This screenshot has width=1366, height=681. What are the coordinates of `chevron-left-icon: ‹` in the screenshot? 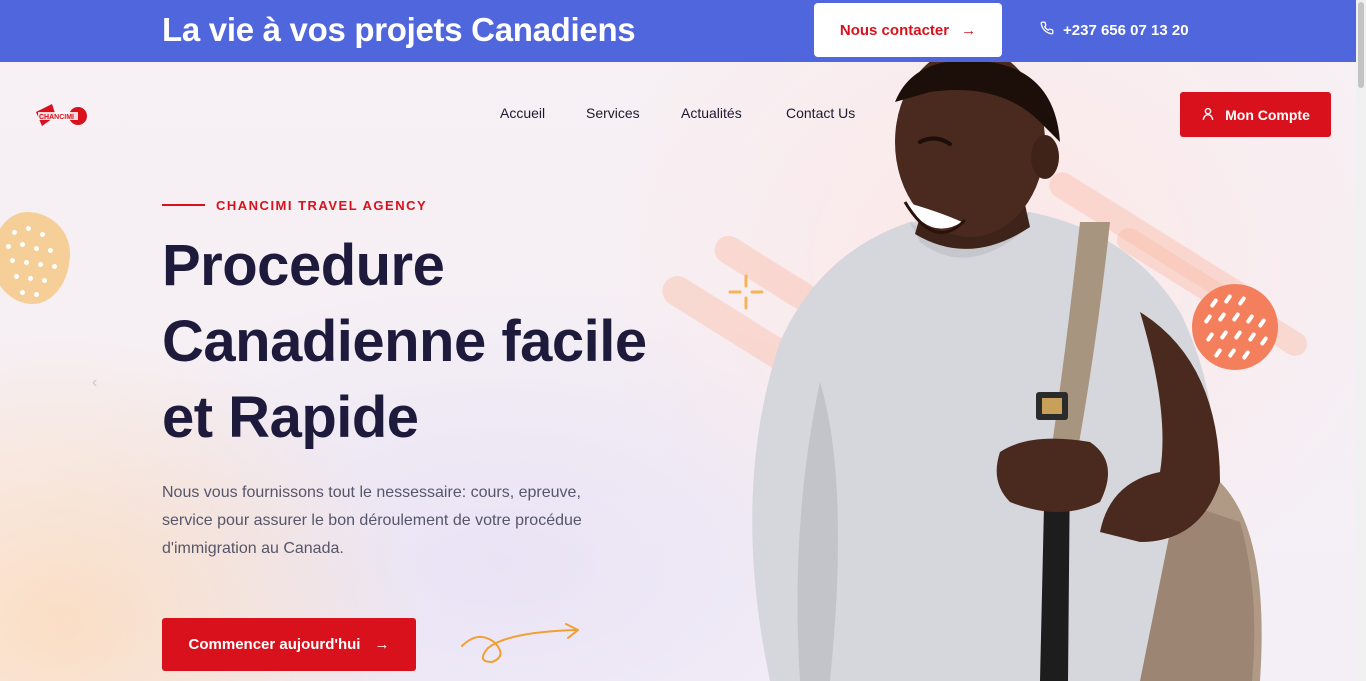 It's located at (94, 383).